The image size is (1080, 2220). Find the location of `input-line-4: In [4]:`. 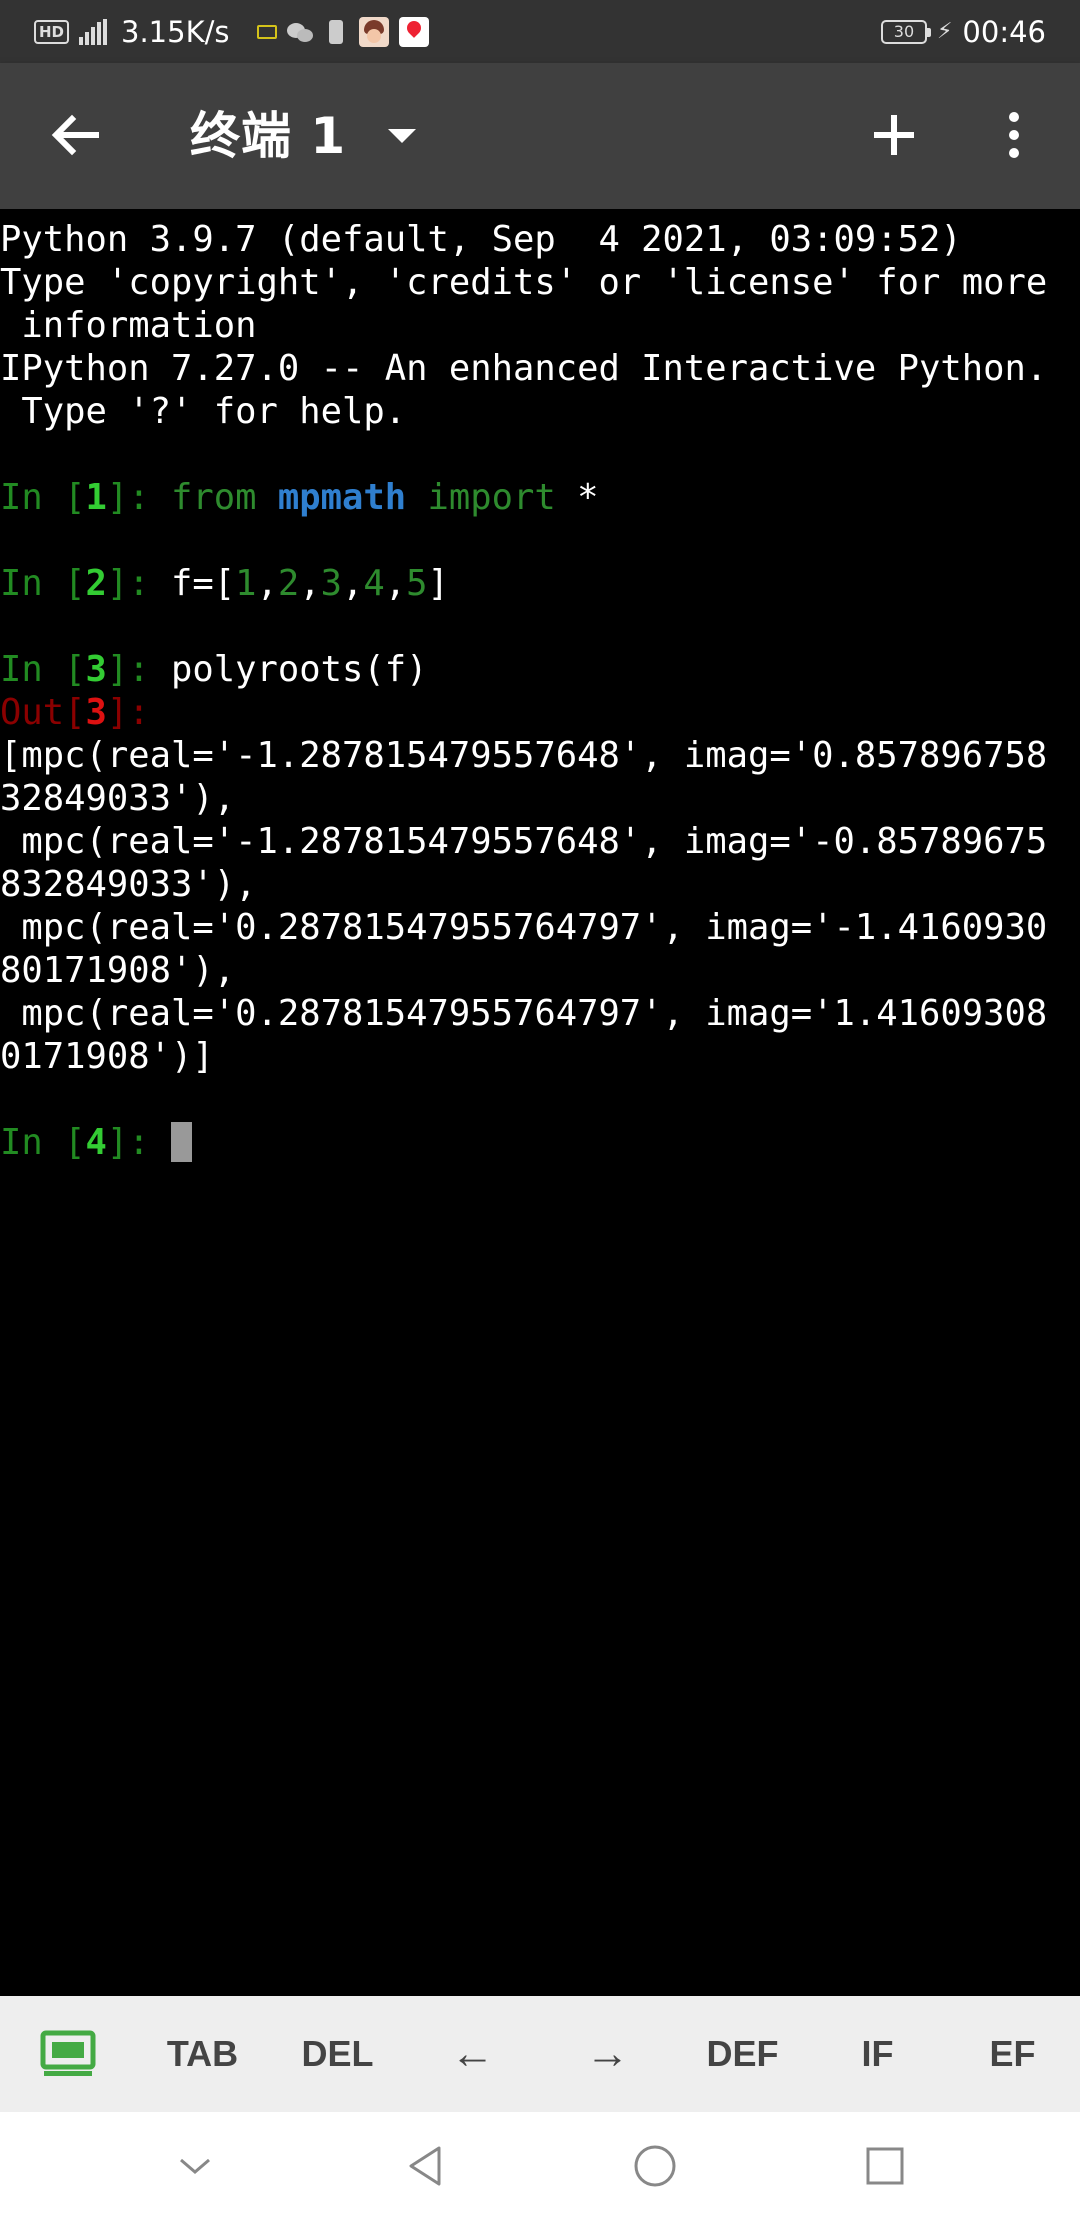

input-line-4: In [4]: is located at coordinates (540, 1142).